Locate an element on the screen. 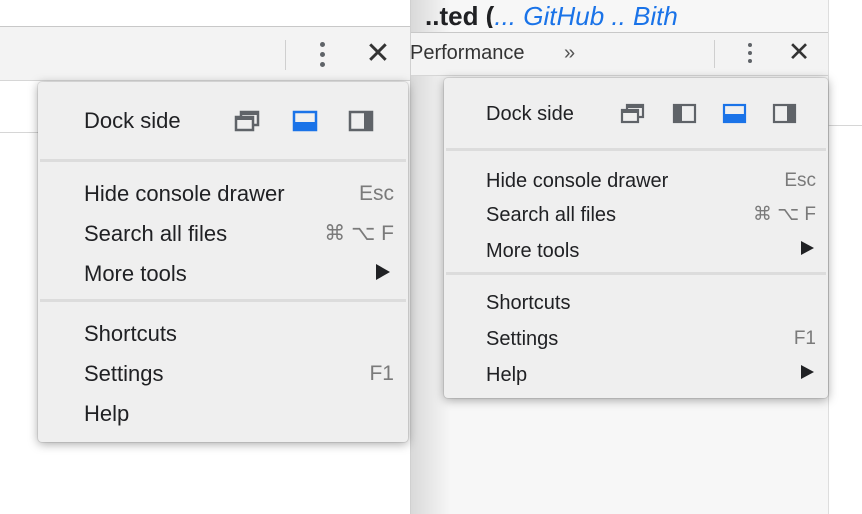 The height and width of the screenshot is (514, 862). left-toolbar is located at coordinates (205, 53).